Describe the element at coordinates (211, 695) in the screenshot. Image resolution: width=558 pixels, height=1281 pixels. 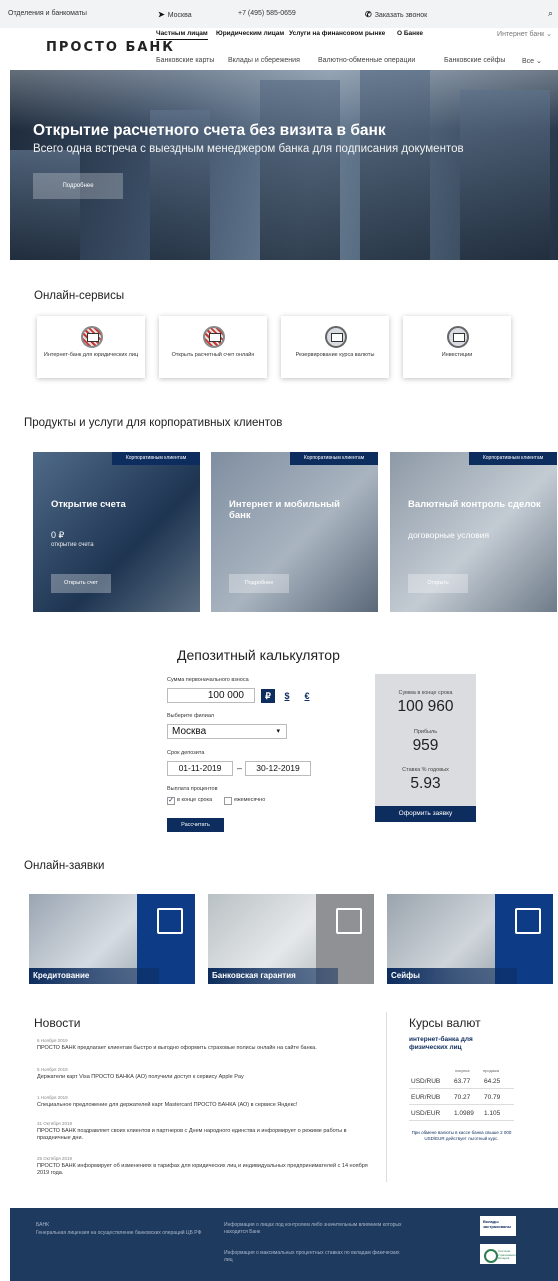
I see `amount-input: 100 000` at that location.